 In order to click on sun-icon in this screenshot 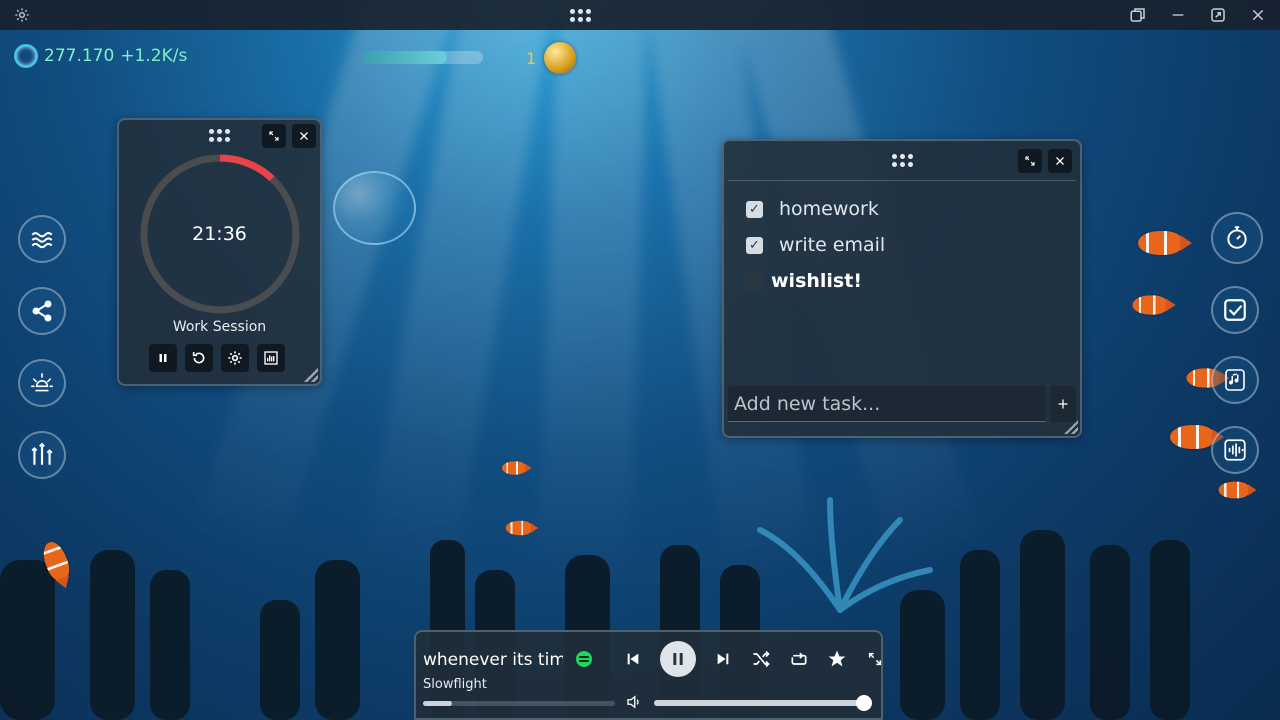, I will do `click(42, 382)`.